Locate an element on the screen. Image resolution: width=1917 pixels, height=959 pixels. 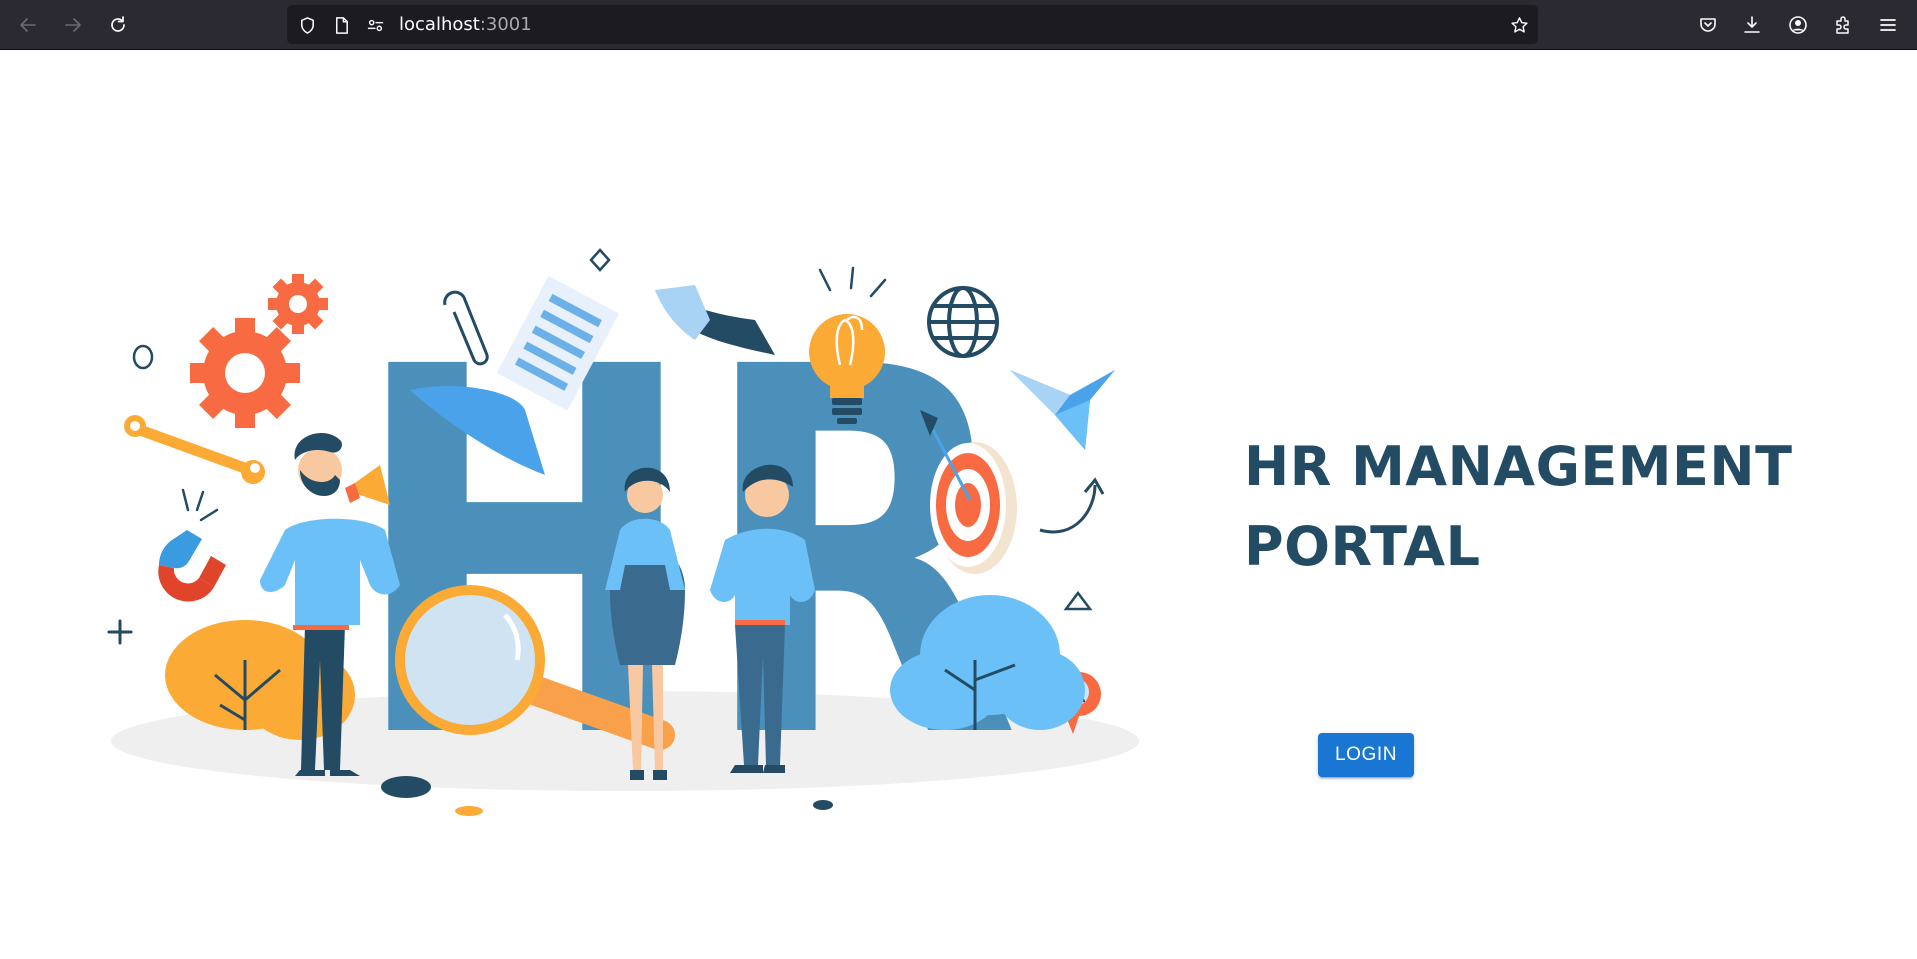
page-title-line-1: HR MANAGEMENT is located at coordinates (1518, 466).